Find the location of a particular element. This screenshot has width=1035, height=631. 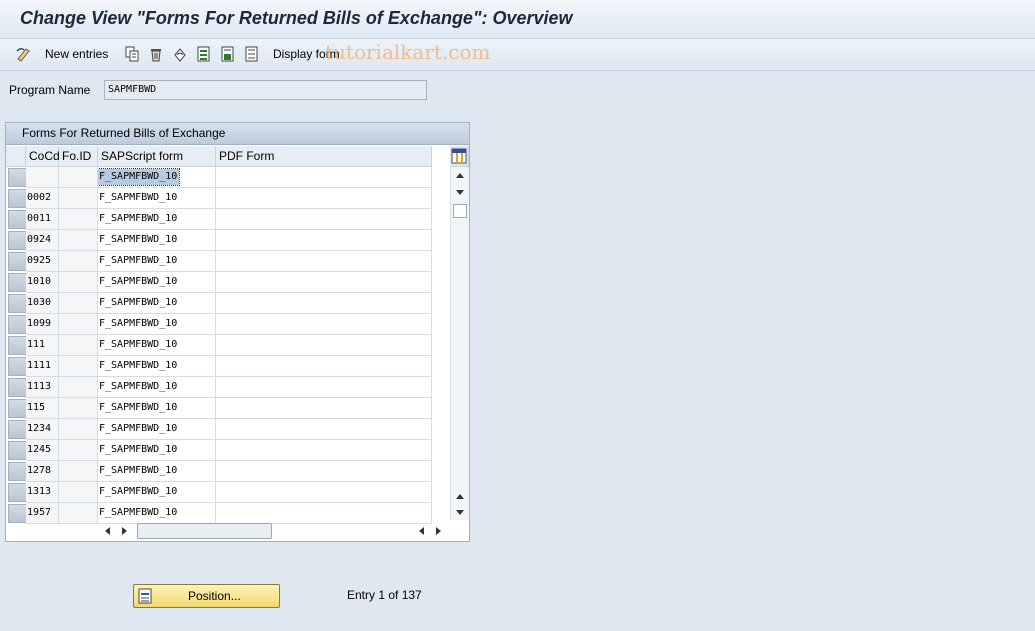

scroll-thumb is located at coordinates (460, 211).